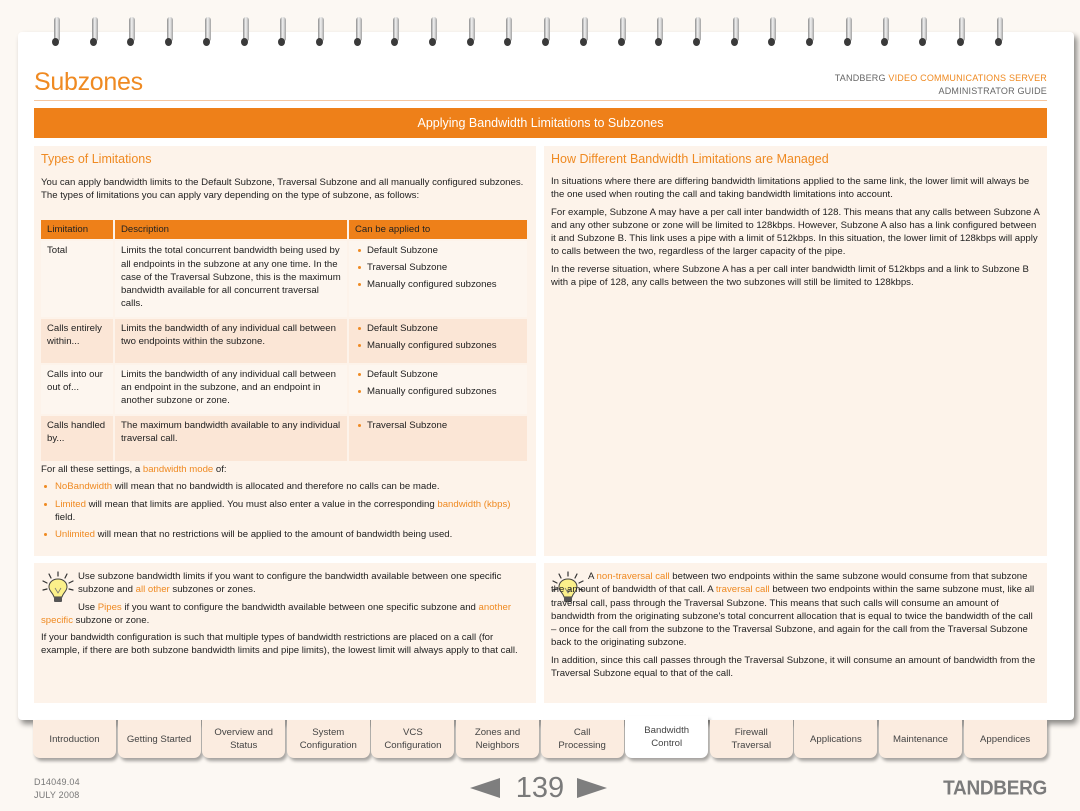 This screenshot has width=1080, height=811. What do you see at coordinates (497, 732) in the screenshot?
I see `tab-label-line: Zones and` at bounding box center [497, 732].